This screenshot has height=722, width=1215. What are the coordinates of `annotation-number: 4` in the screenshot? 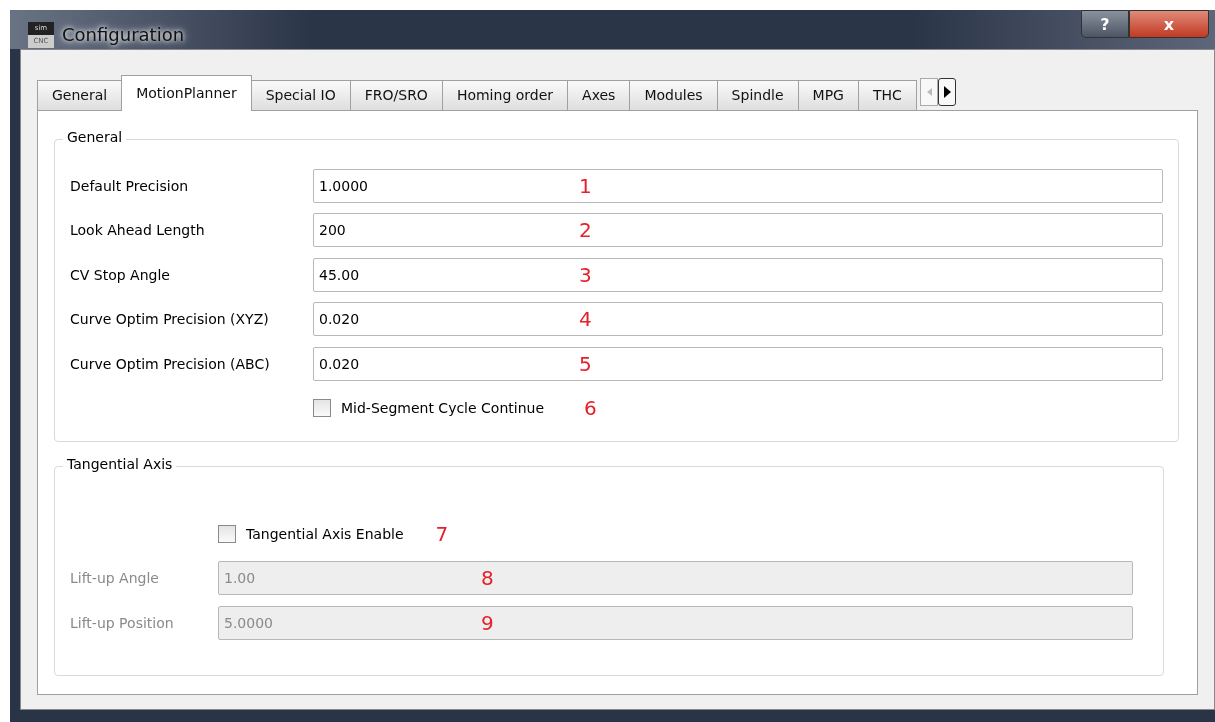 It's located at (585, 319).